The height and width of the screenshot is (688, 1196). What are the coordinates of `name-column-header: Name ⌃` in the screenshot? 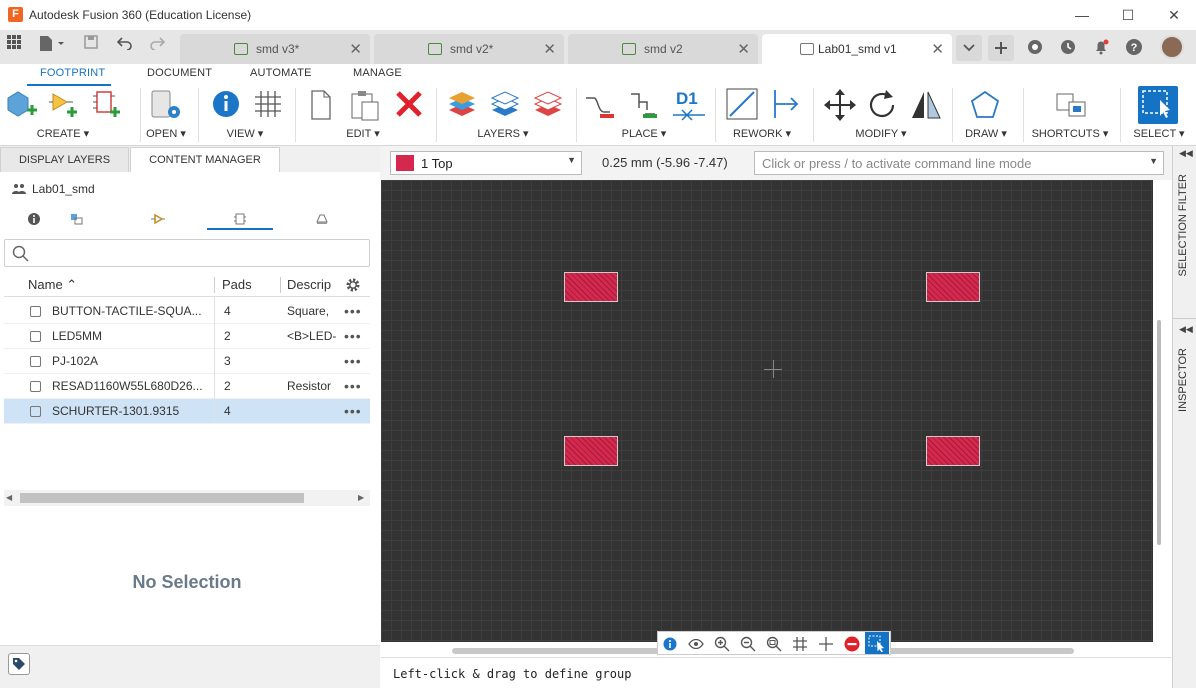 It's located at (52, 285).